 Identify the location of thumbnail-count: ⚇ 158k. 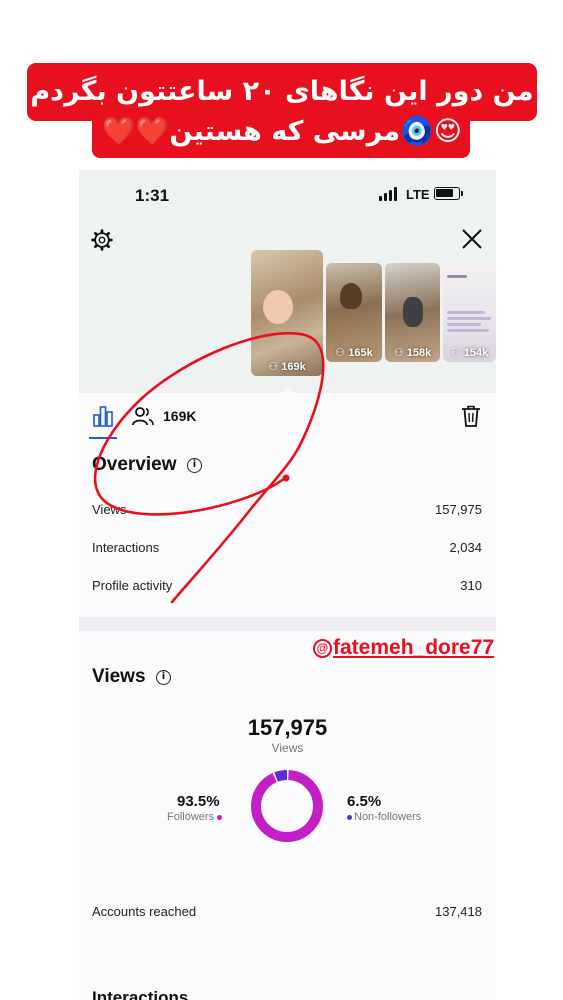
(412, 353).